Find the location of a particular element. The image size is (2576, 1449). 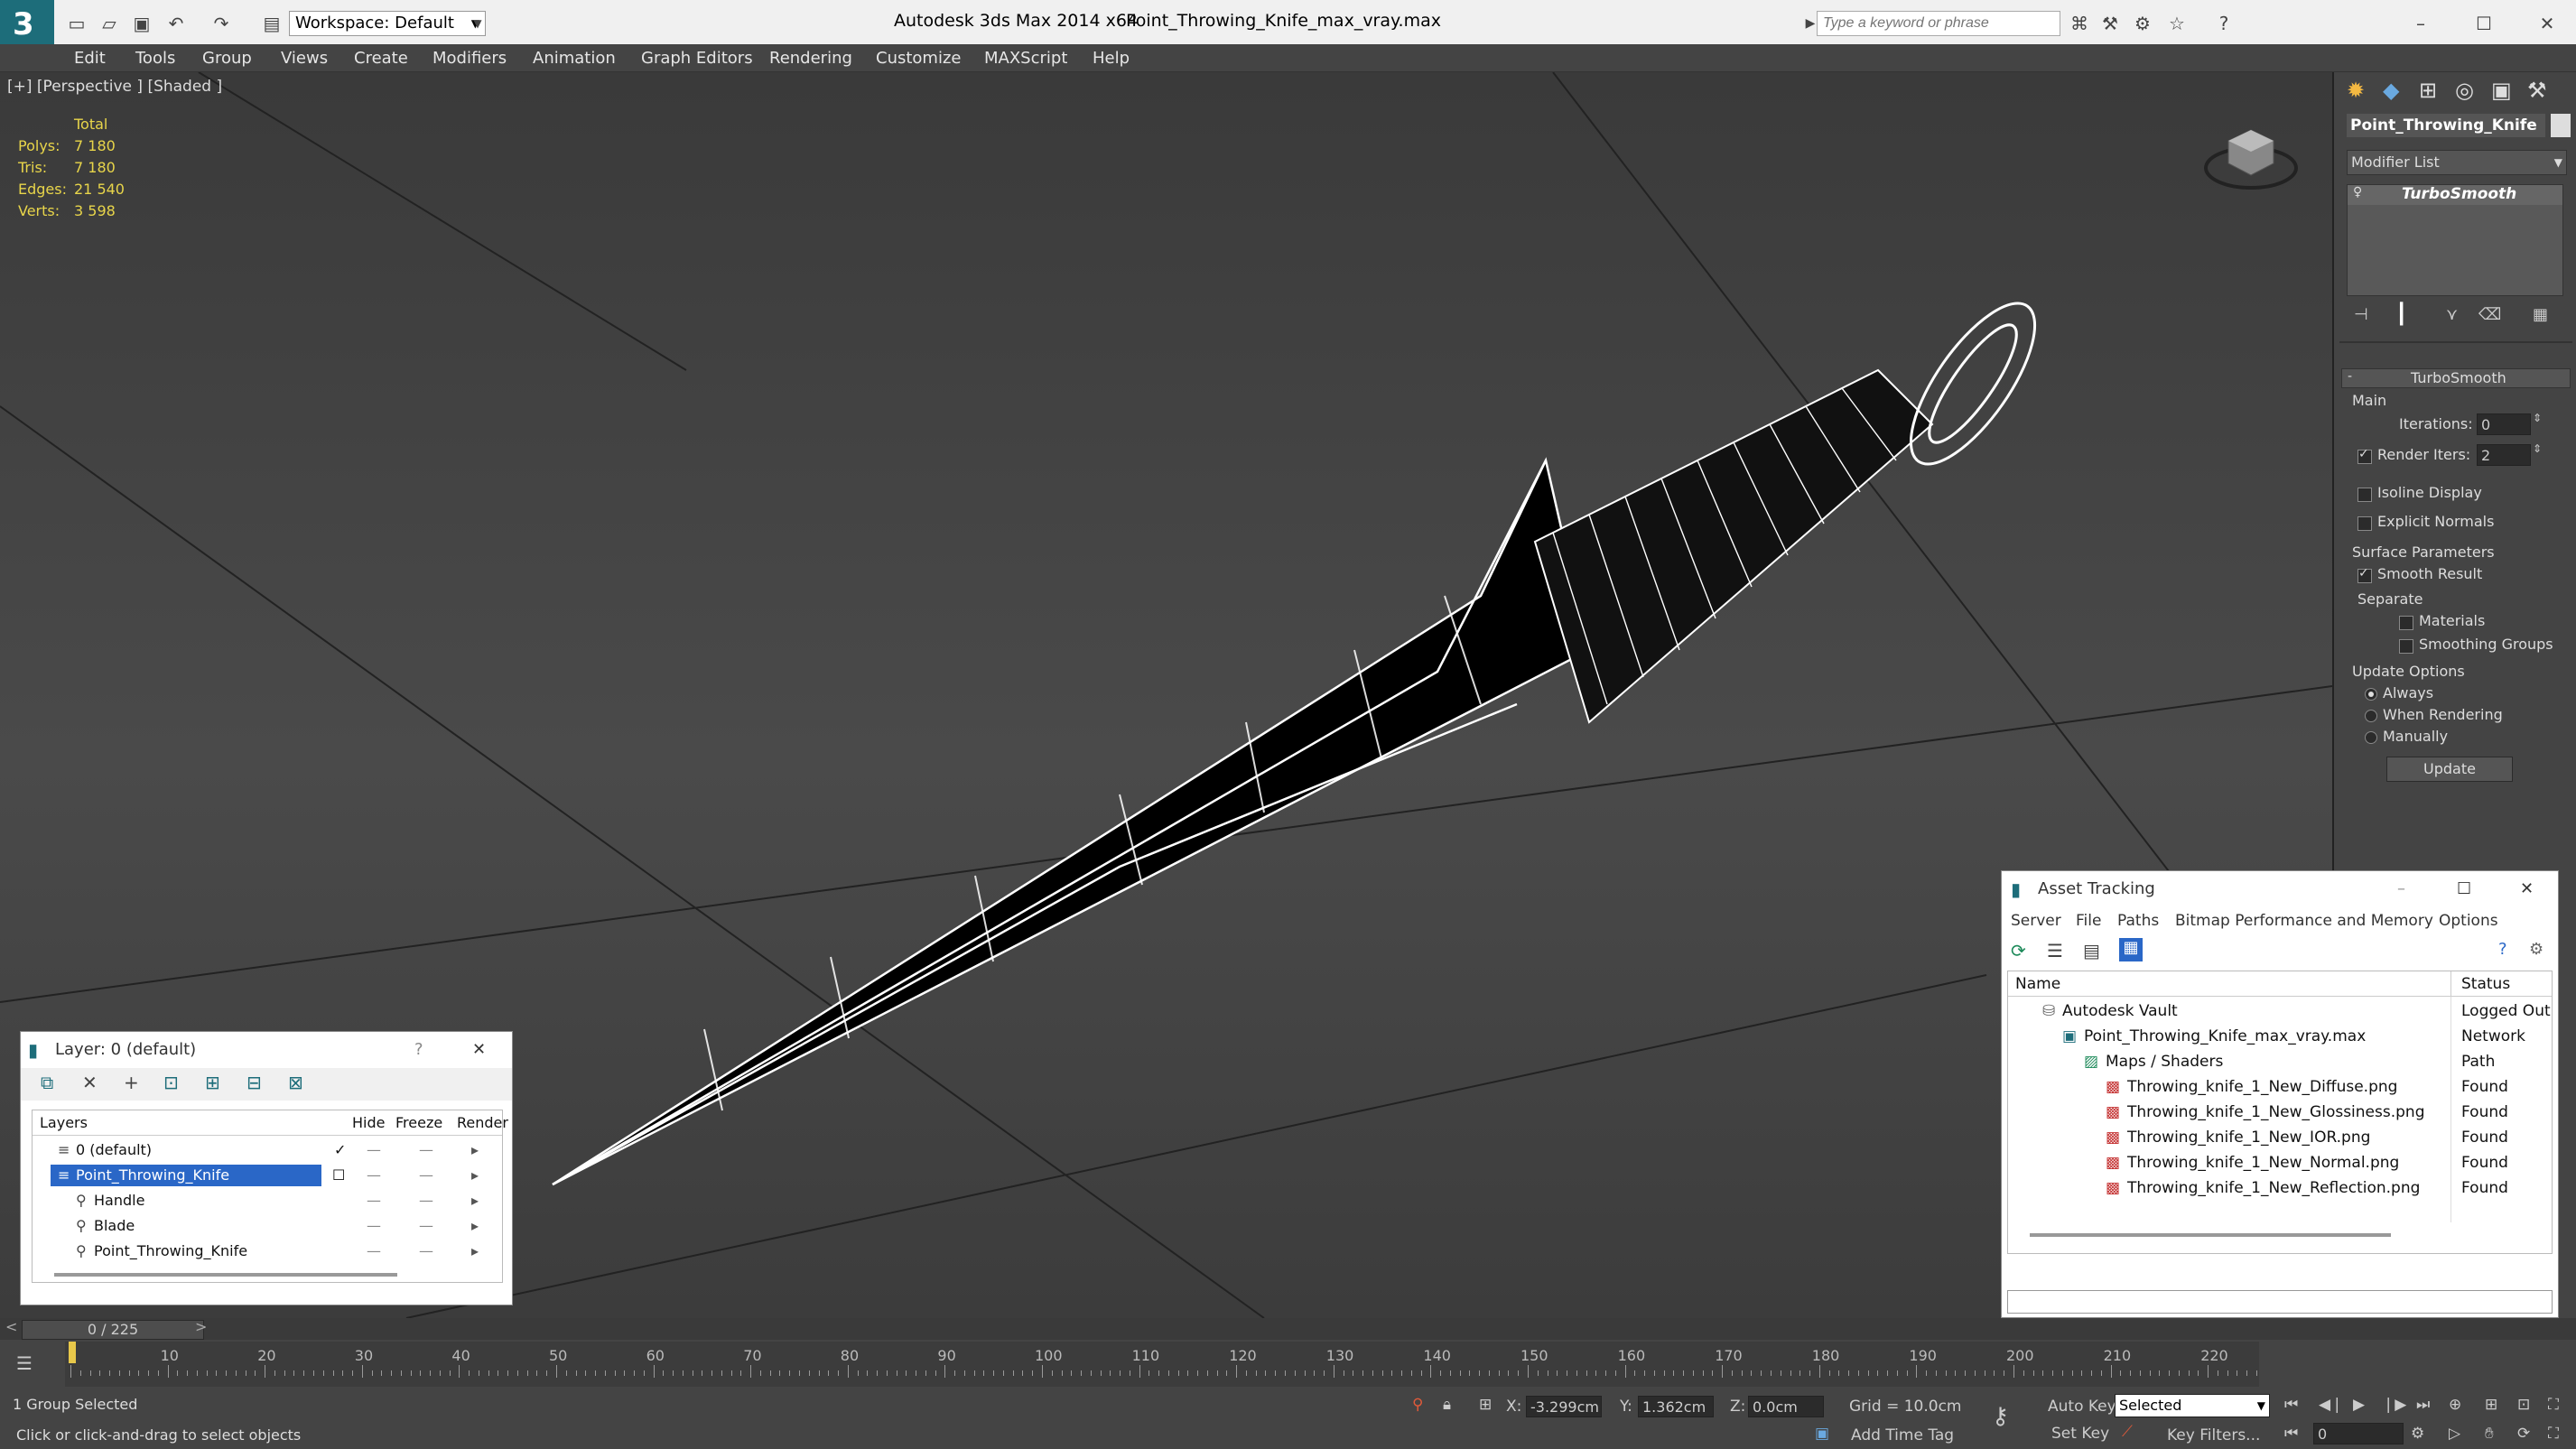

menu-graph-editors: Graph Editors is located at coordinates (697, 58).